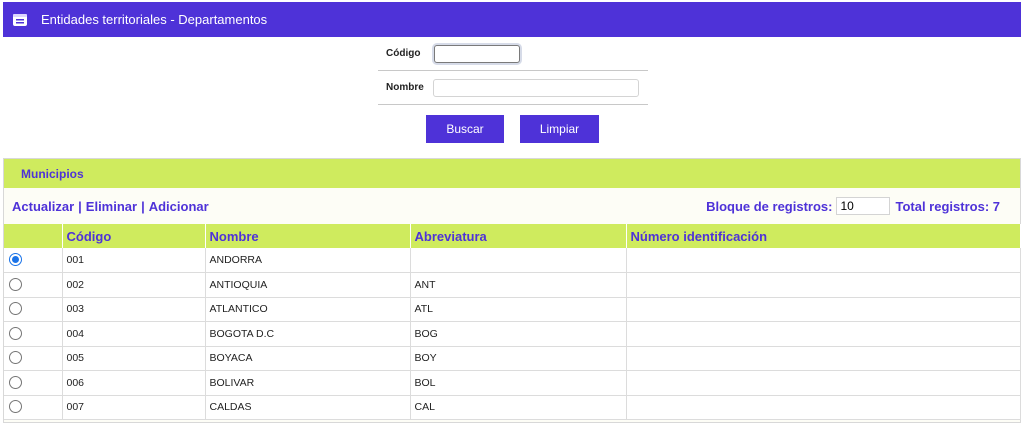 This screenshot has width=1025, height=430. Describe the element at coordinates (308, 285) in the screenshot. I see `cell-nombre: ANTIOQUIA` at that location.